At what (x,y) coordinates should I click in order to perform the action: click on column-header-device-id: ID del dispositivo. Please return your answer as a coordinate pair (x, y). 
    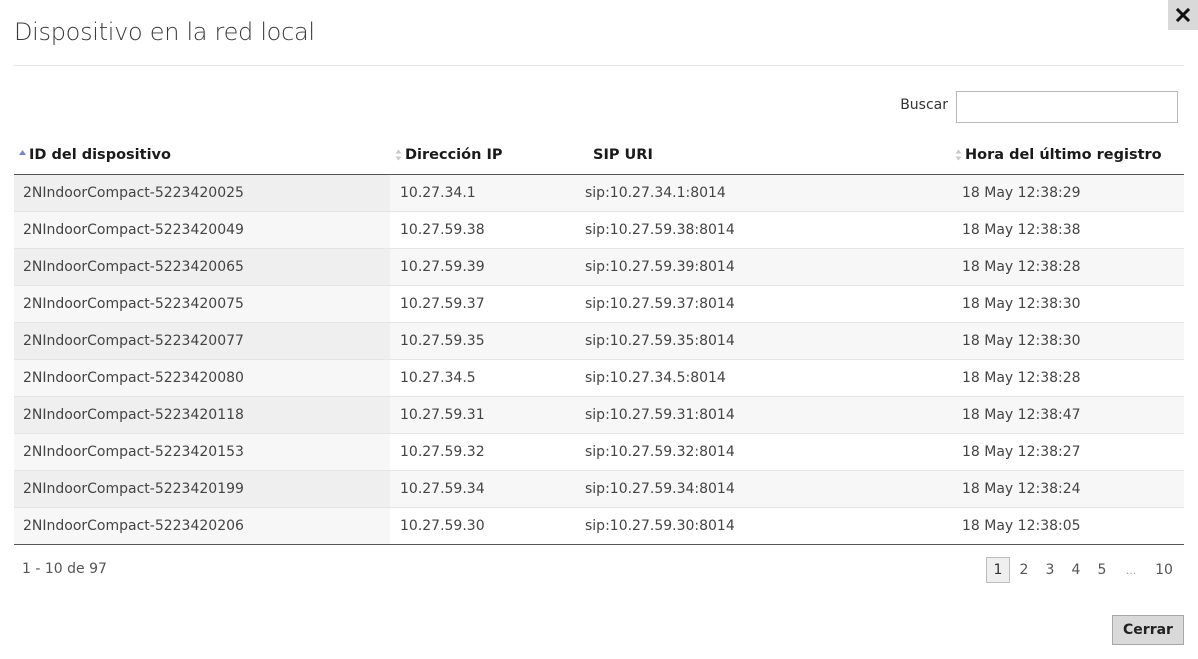
    Looking at the image, I should click on (202, 155).